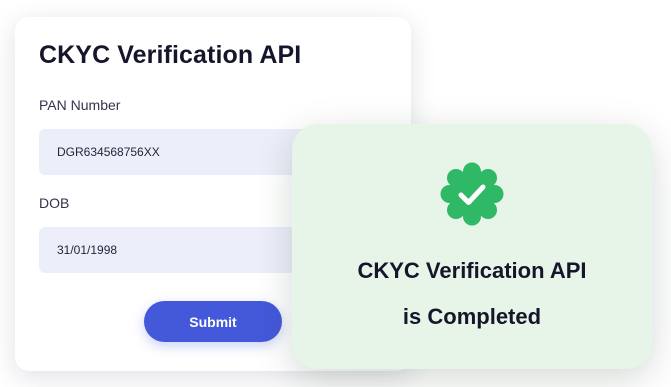  I want to click on success-title: CKYC Verification API, so click(472, 270).